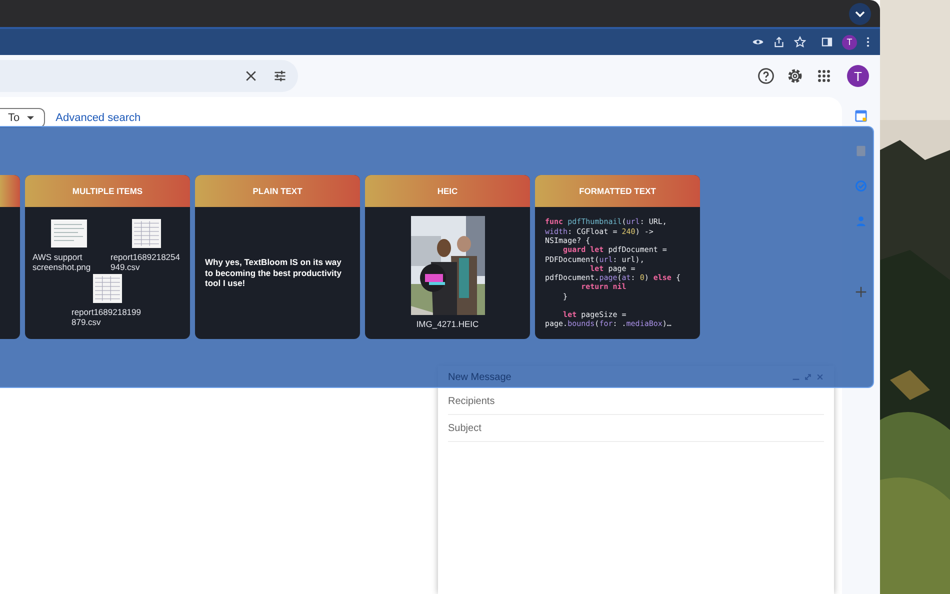 The width and height of the screenshot is (950, 594). I want to click on file-name: report1689218254949.csv, so click(145, 262).